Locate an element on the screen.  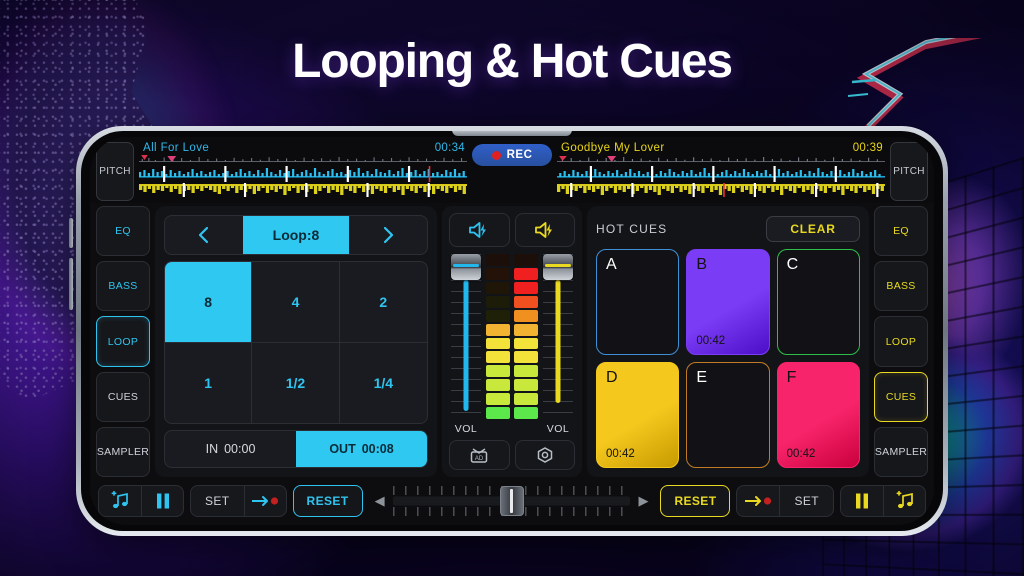
deck-b-pause-button is located at coordinates (862, 501).